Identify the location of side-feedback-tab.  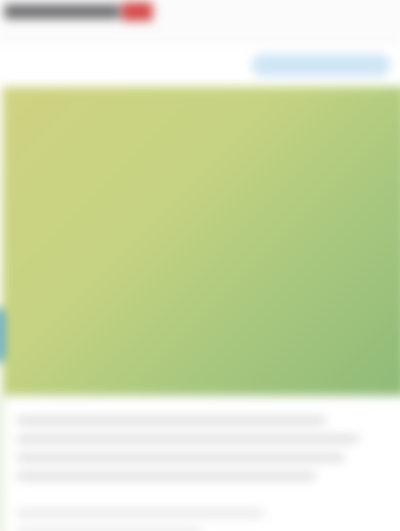
(2, 335).